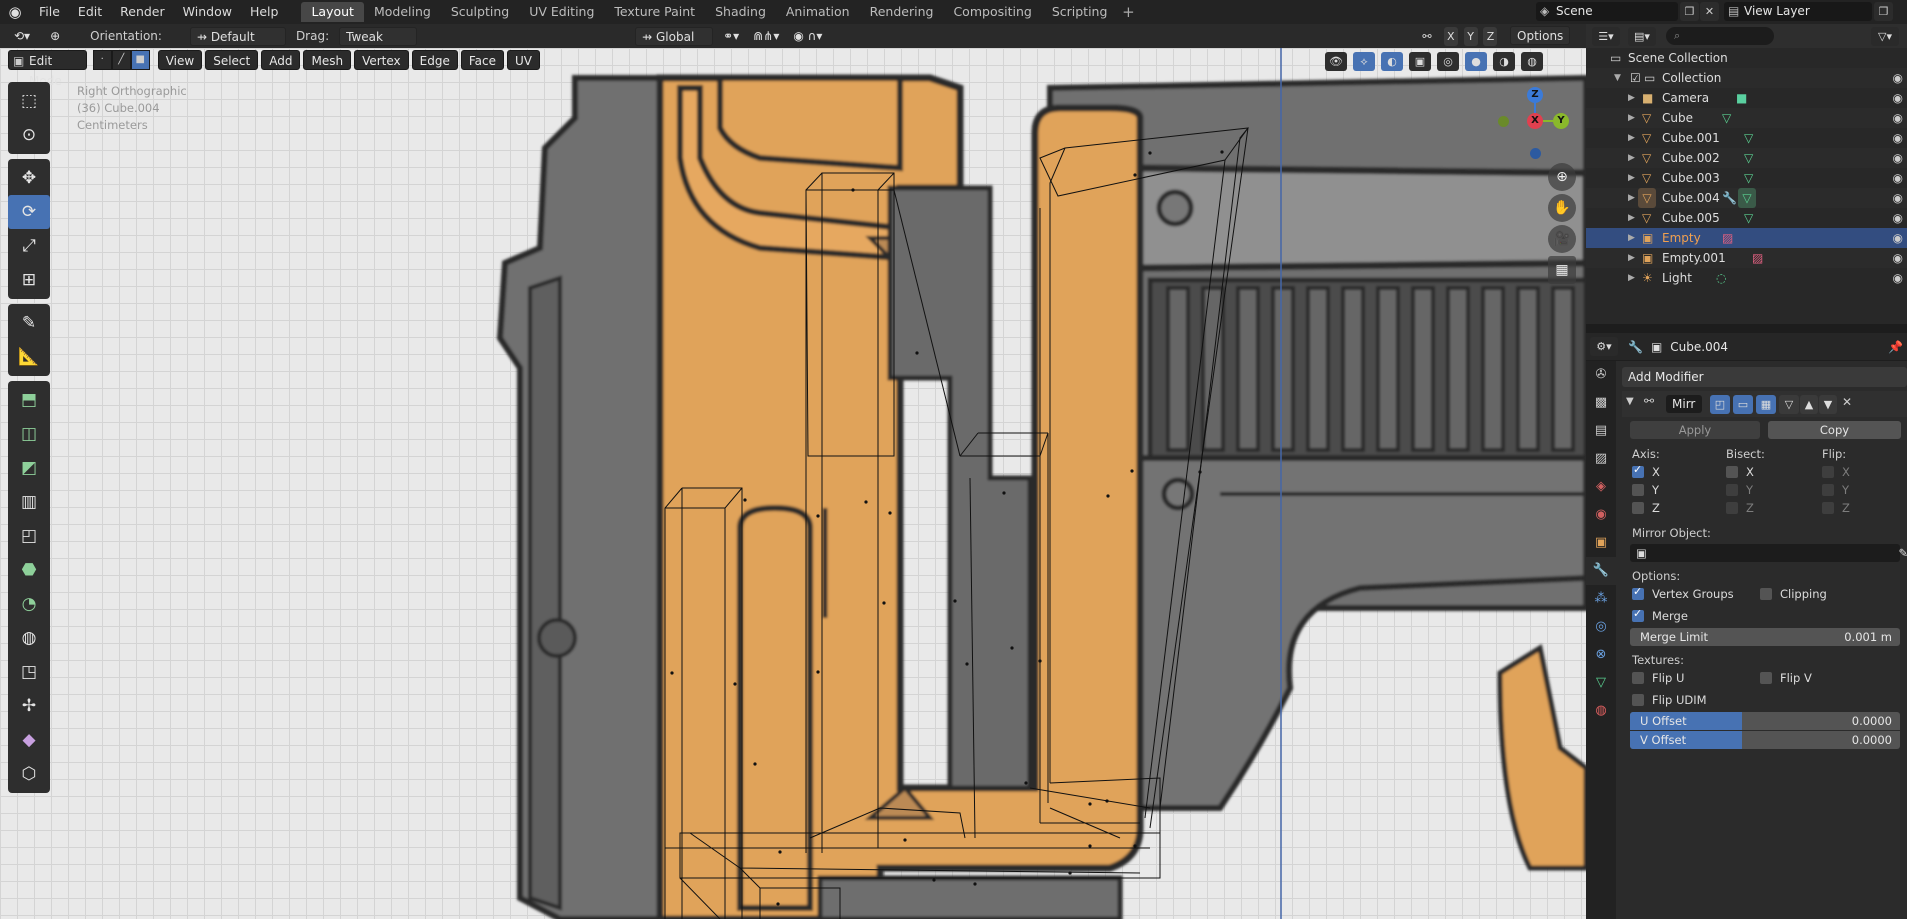  I want to click on editor-type-icon: ⚙▾, so click(1604, 346).